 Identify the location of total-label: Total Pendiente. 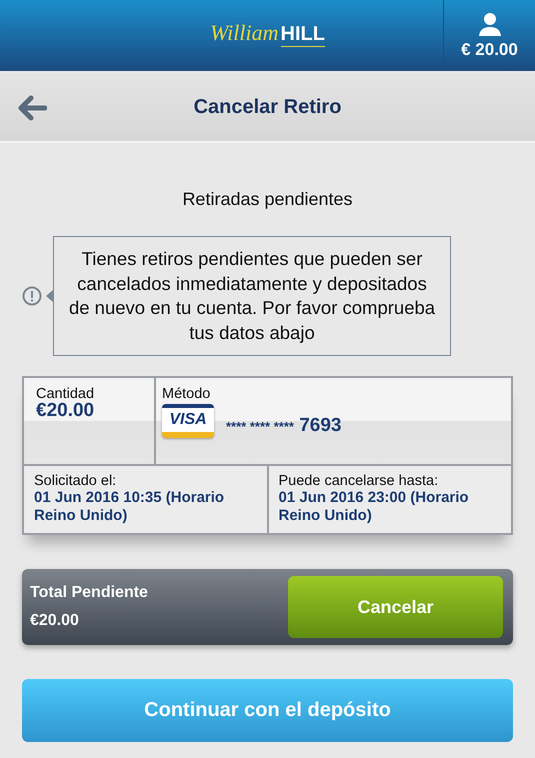
(89, 593).